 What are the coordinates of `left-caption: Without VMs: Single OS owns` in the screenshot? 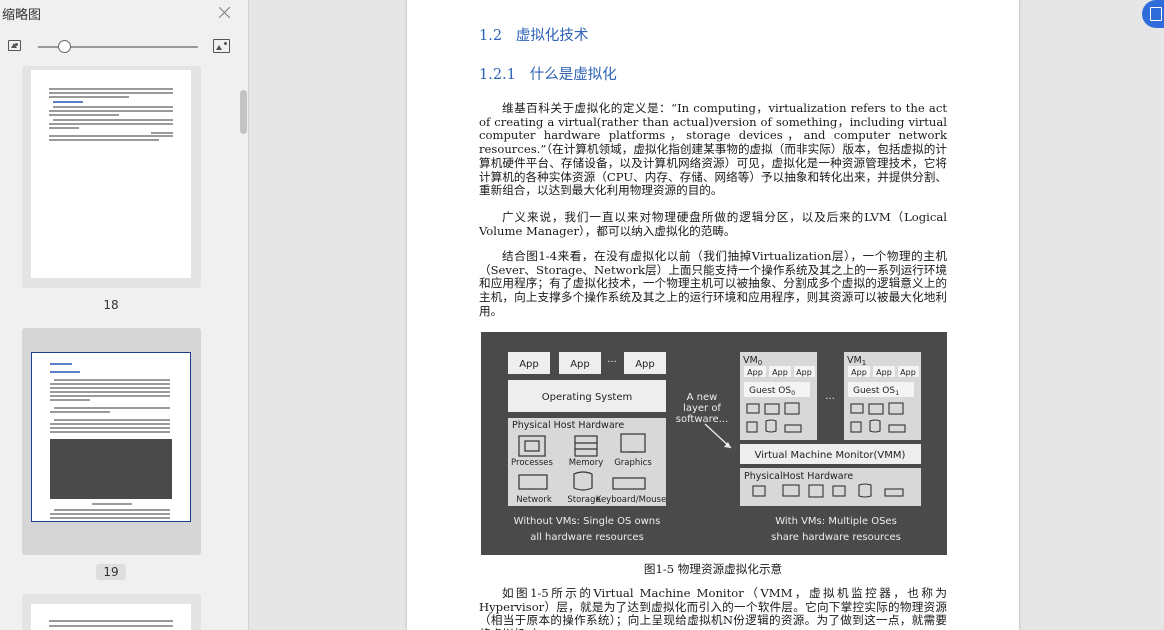 It's located at (587, 521).